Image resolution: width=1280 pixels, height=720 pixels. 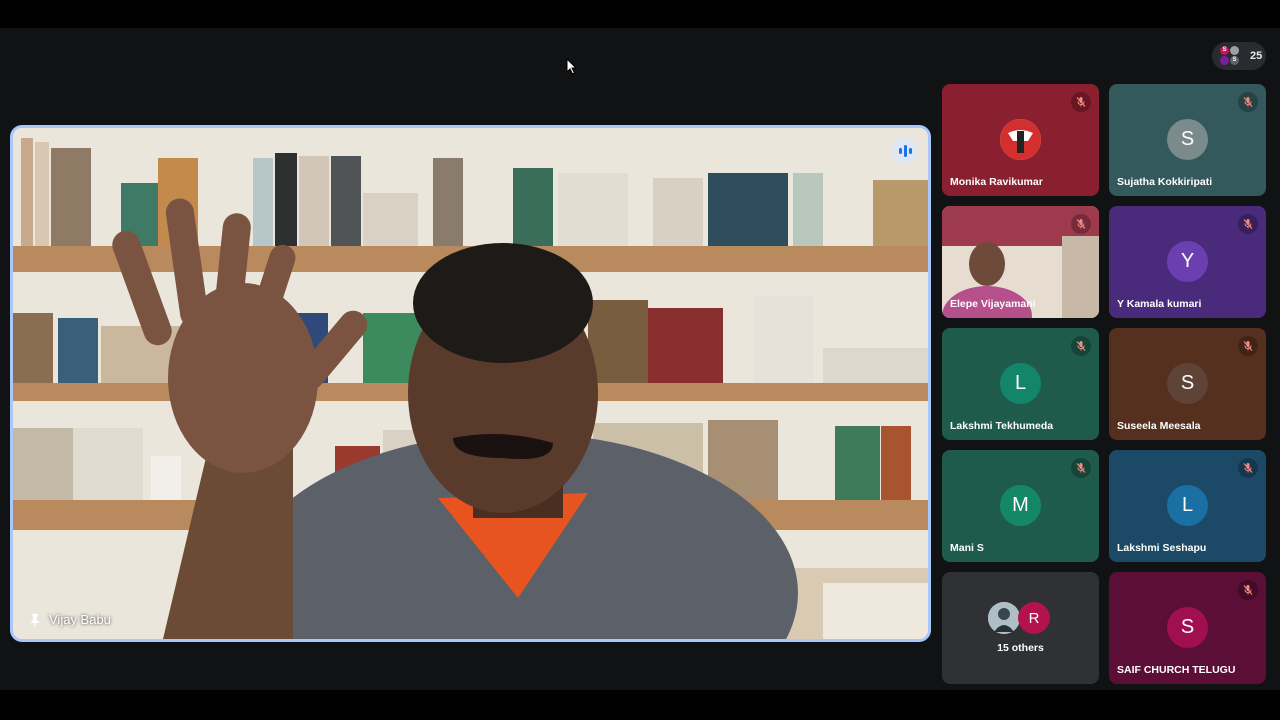 I want to click on participant-name: Monika Ravikumar, so click(x=996, y=182).